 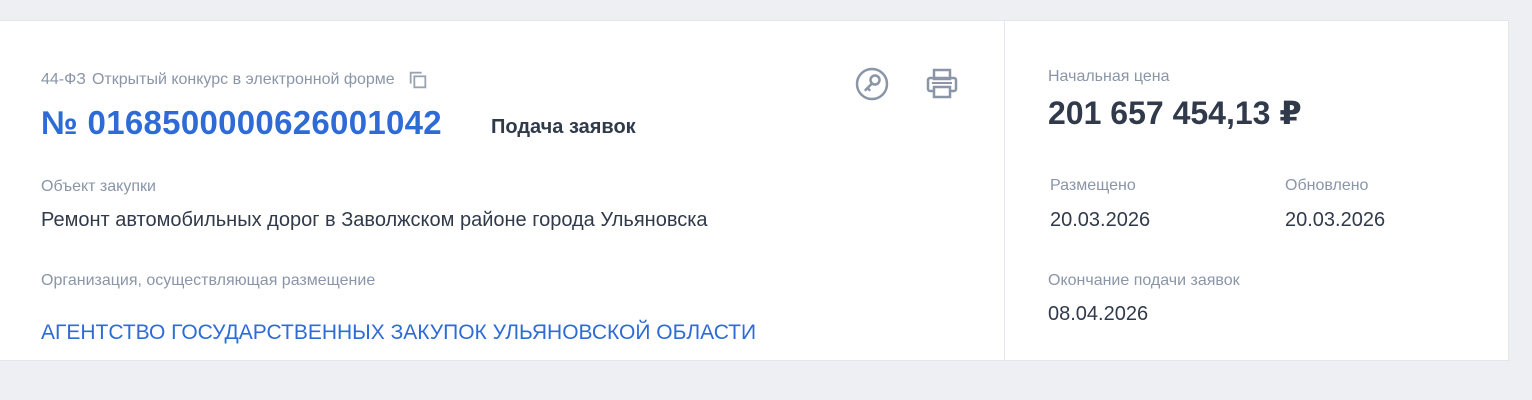 I want to click on stage-status: Подача заявок, so click(x=563, y=127).